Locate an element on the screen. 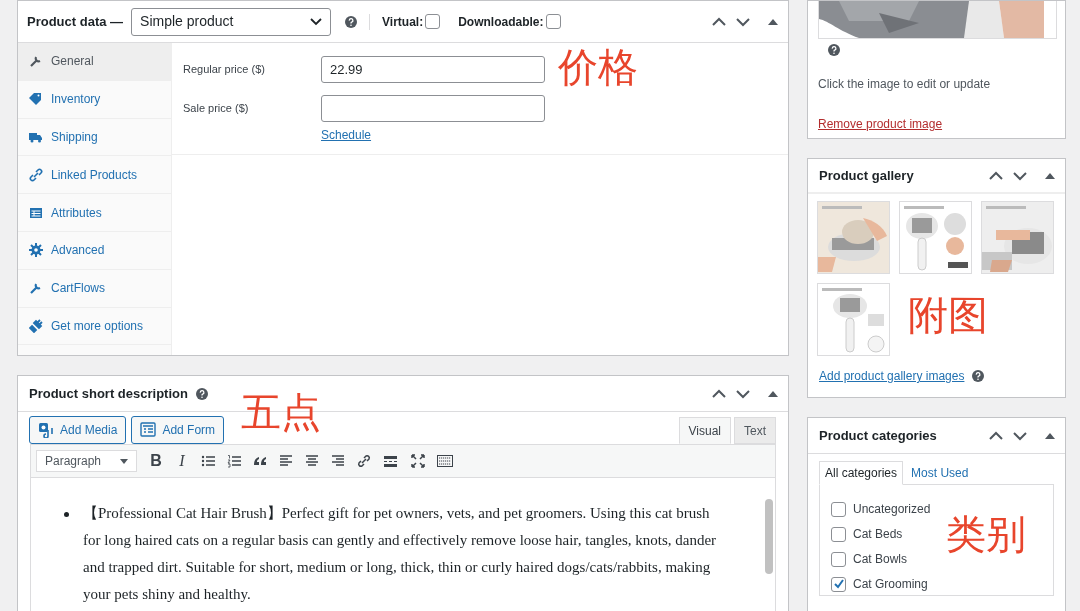 This screenshot has width=1080, height=611. product-data-tab: Shipping is located at coordinates (94, 137).